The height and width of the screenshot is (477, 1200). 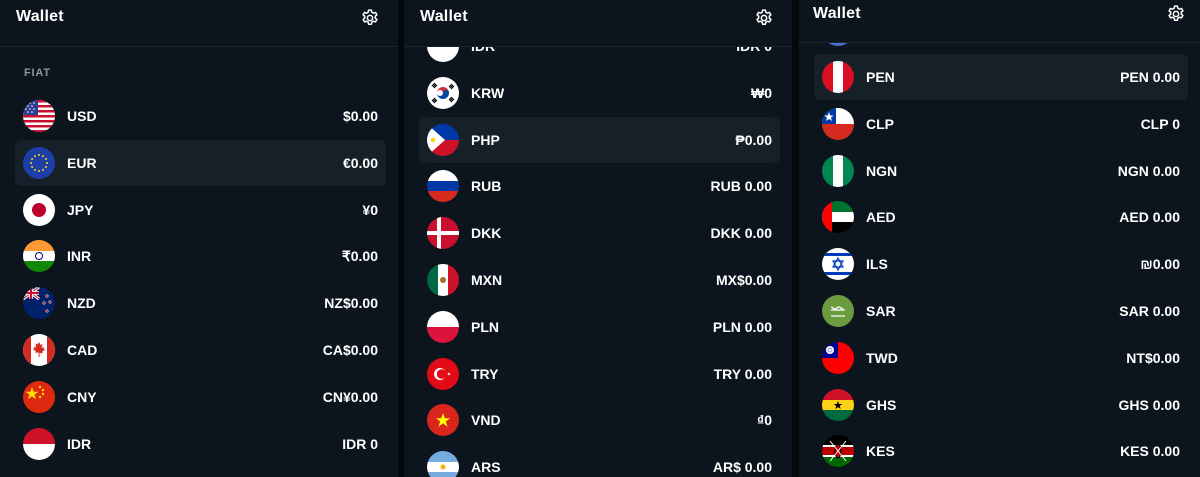 I want to click on currency-row-krw: KRW ₩0, so click(x=599, y=93).